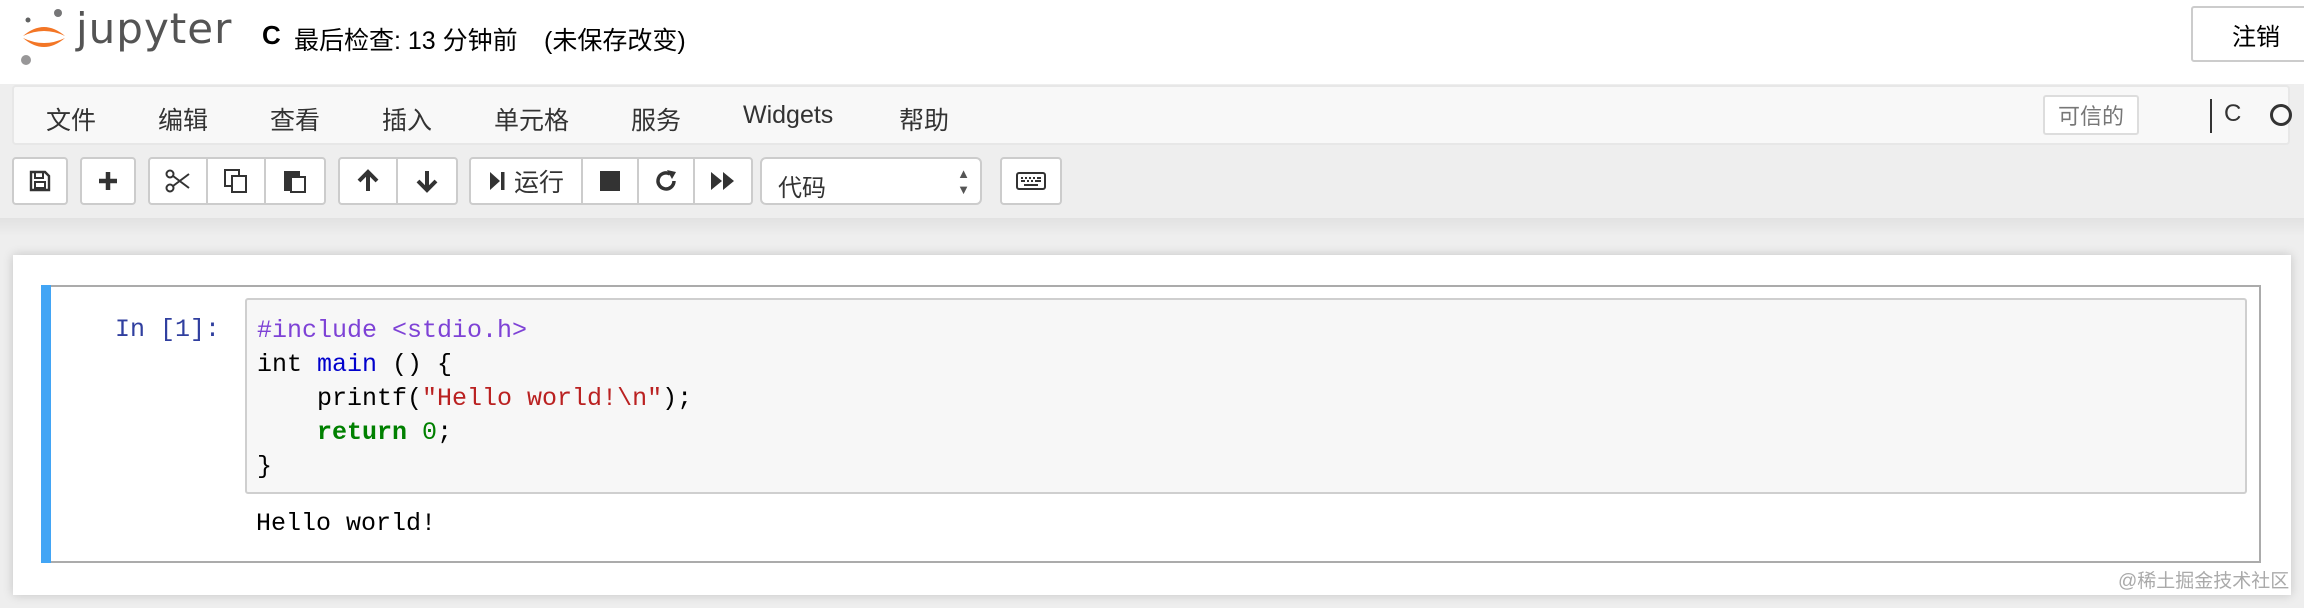  What do you see at coordinates (71, 119) in the screenshot?
I see `menu-file: 文件` at bounding box center [71, 119].